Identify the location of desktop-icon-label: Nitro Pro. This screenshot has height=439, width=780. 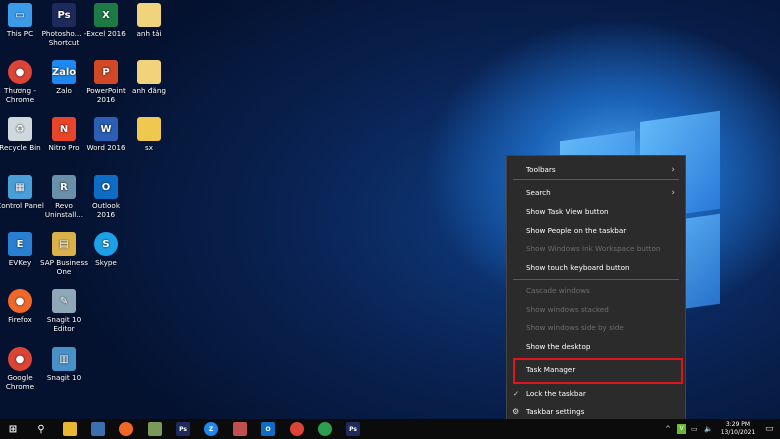
(64, 147).